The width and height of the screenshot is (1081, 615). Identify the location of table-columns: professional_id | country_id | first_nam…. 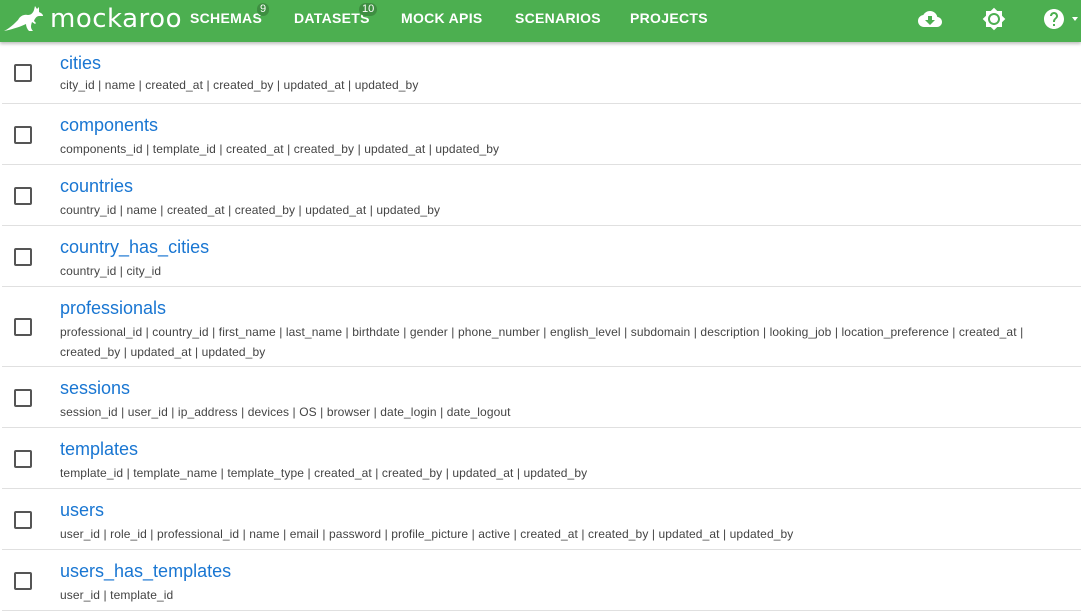
(542, 342).